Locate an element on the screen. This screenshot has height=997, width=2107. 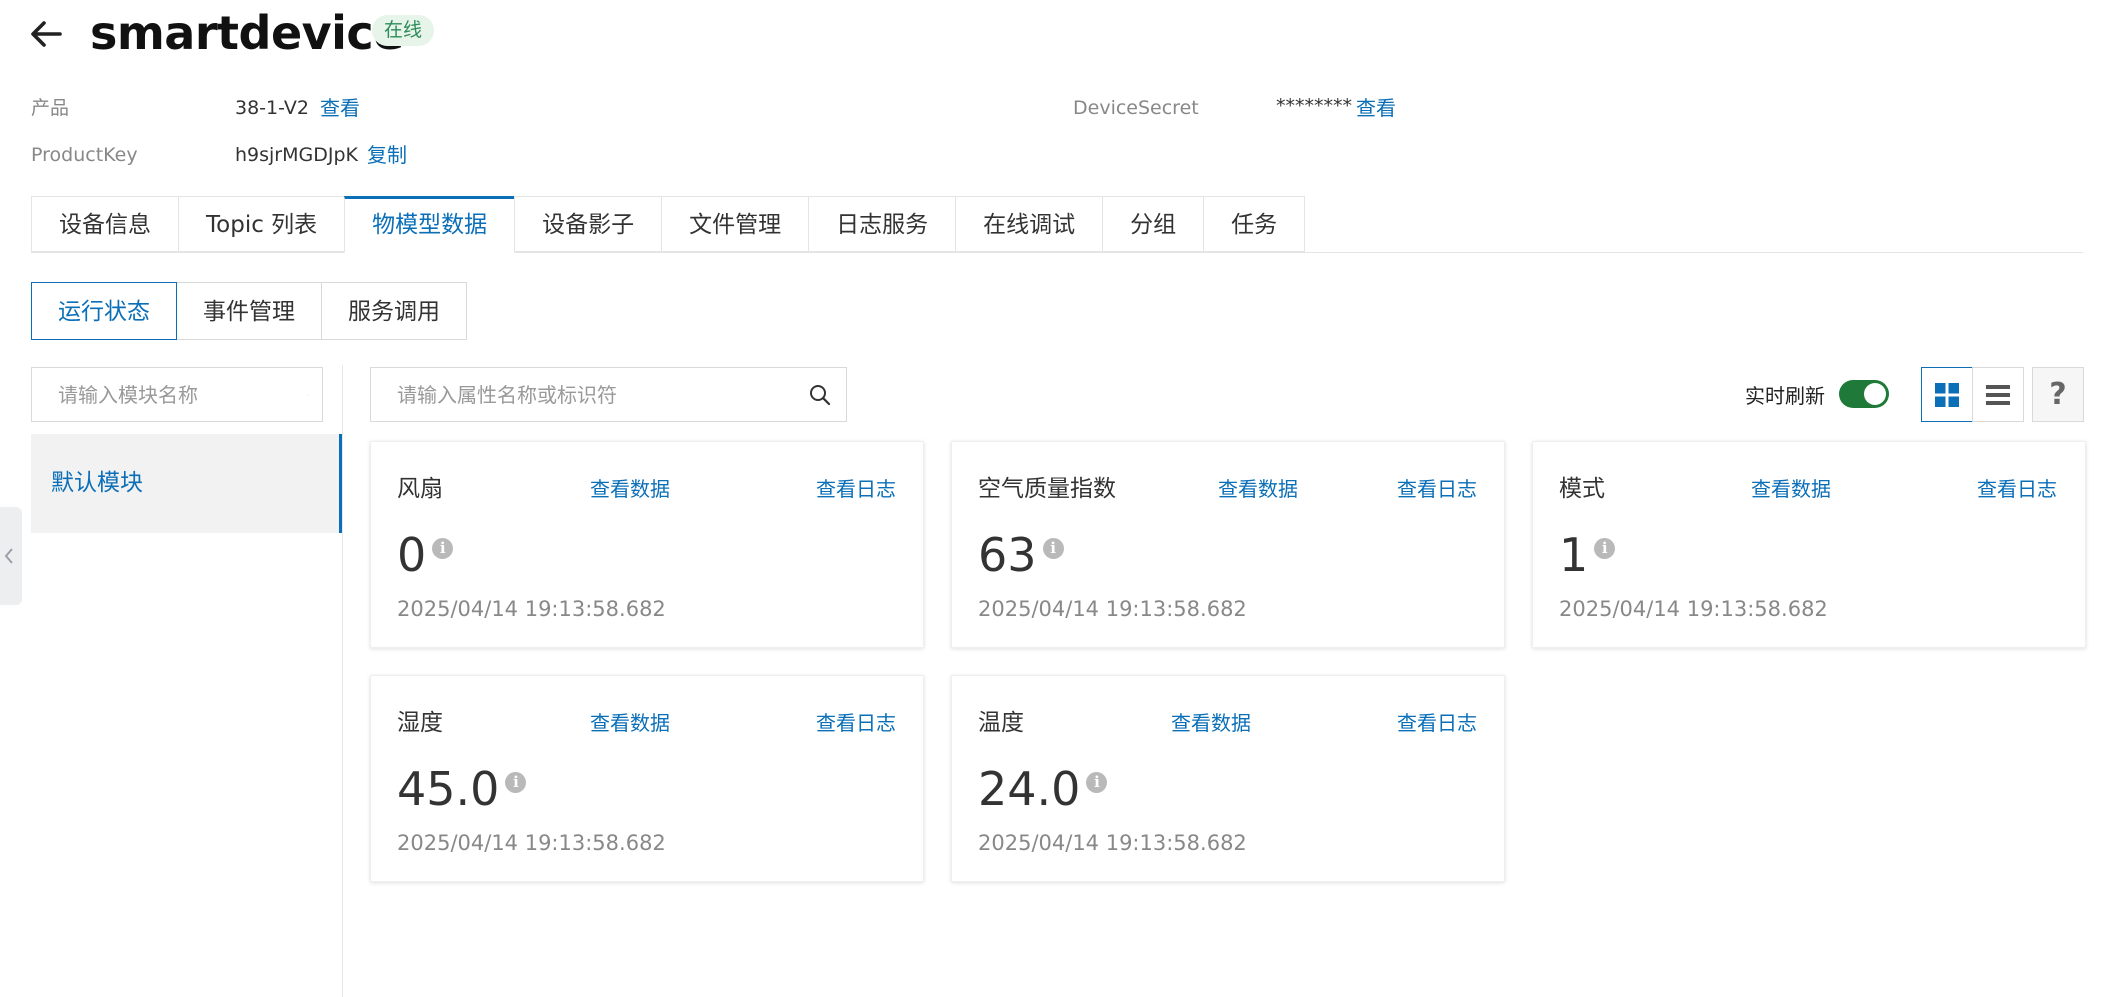
property-value: 1 is located at coordinates (1574, 555).